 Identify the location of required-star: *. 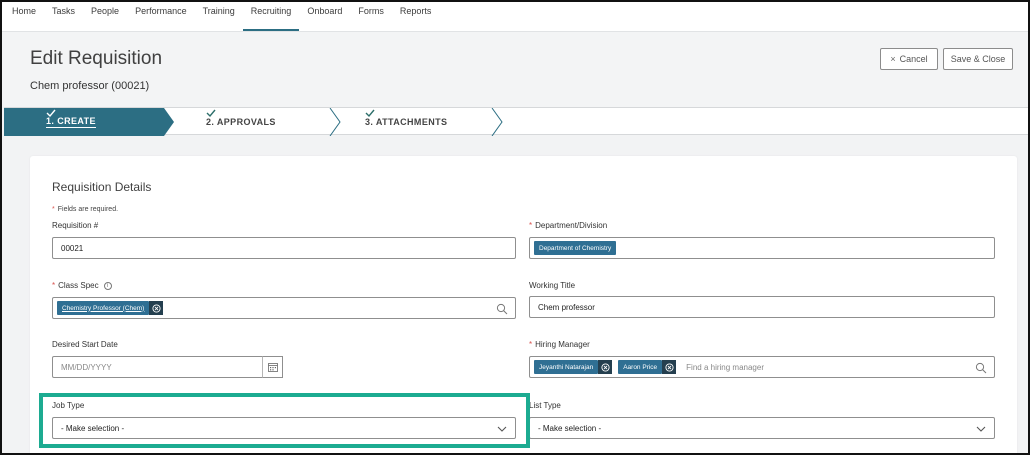
(53, 209).